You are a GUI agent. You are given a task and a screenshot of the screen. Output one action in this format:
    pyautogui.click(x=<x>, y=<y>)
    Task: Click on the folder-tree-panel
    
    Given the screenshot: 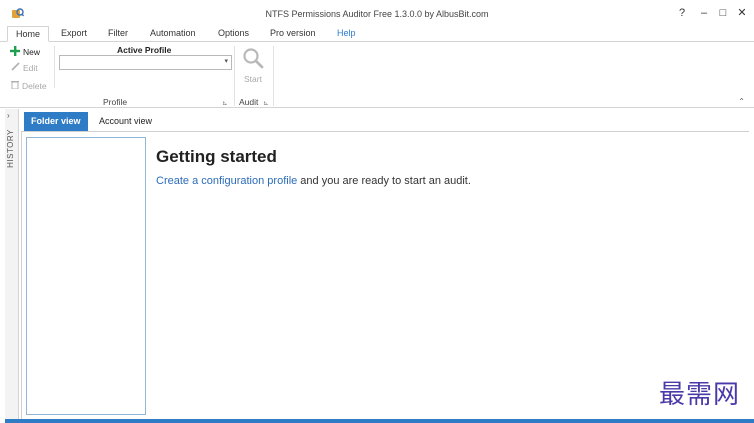 What is the action you would take?
    pyautogui.click(x=86, y=276)
    